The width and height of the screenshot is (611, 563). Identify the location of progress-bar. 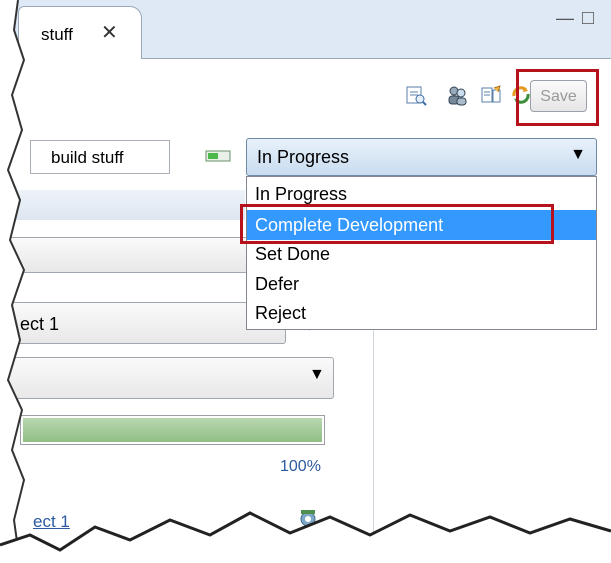
(172, 430).